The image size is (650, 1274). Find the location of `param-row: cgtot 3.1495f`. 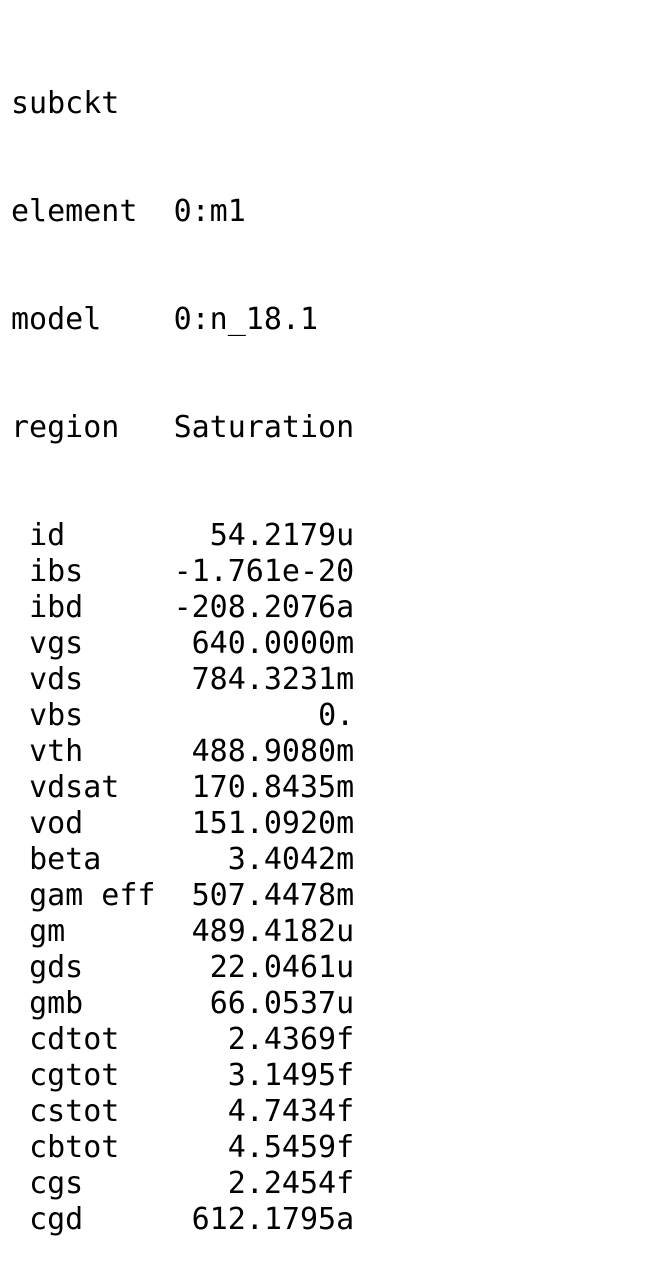

param-row: cgtot 3.1495f is located at coordinates (182, 1076).